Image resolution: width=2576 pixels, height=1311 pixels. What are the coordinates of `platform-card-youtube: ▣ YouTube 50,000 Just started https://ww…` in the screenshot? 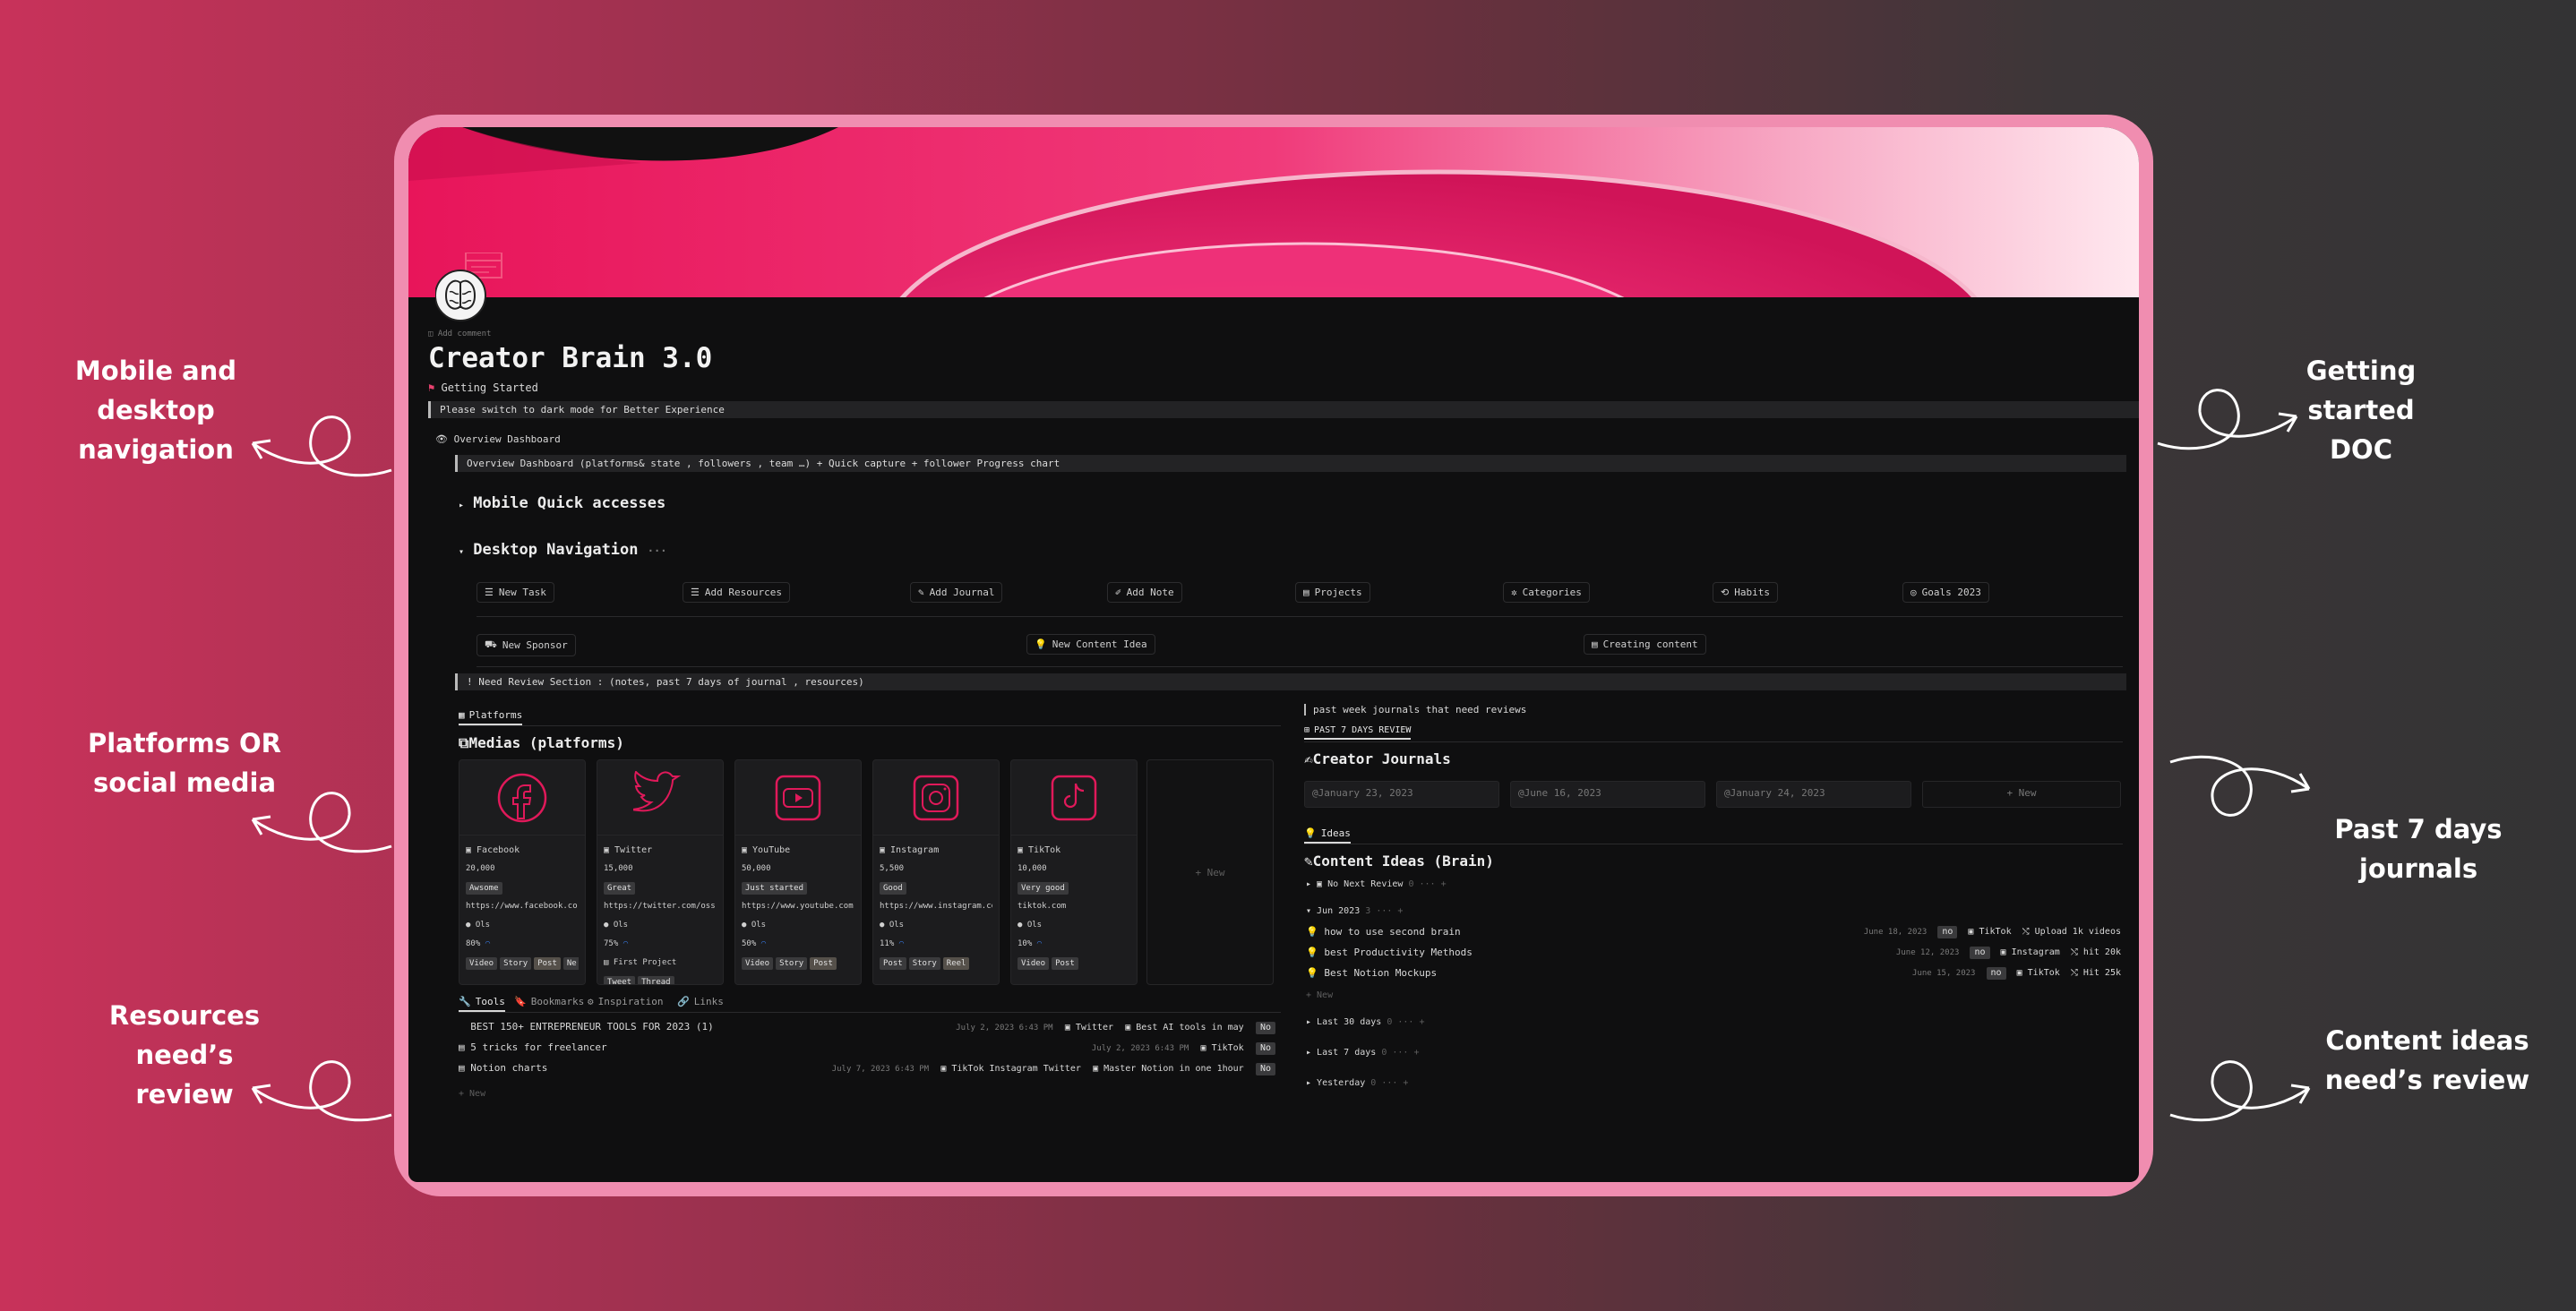 It's located at (798, 872).